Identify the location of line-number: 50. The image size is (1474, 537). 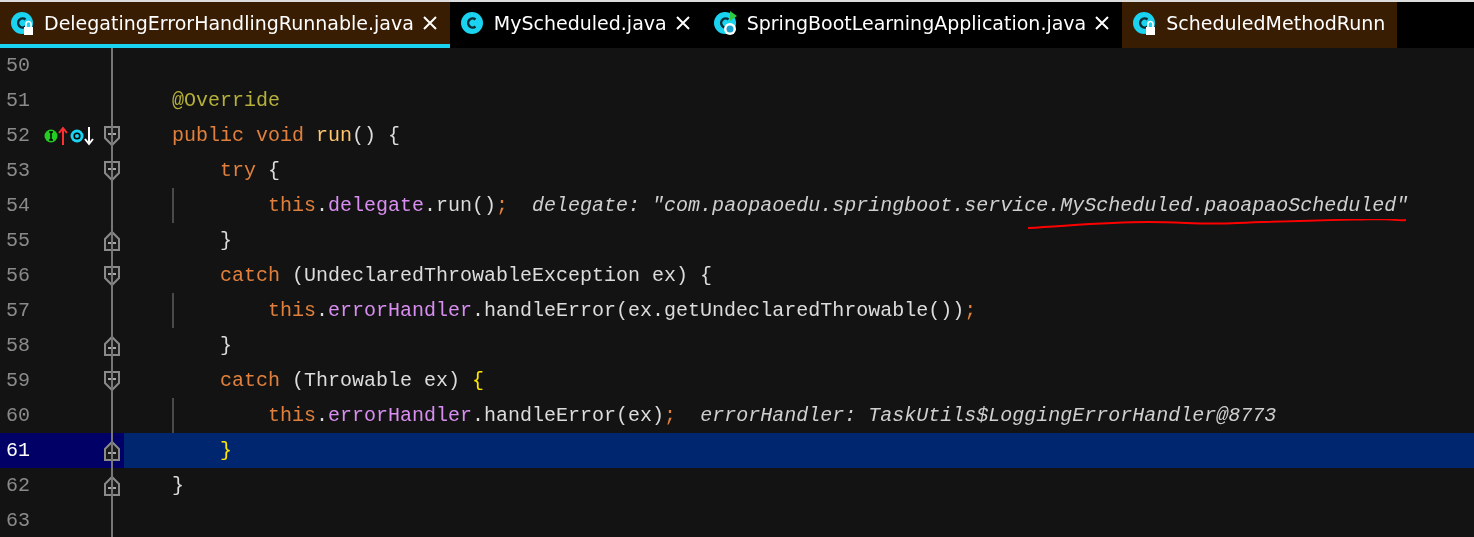
(18, 65).